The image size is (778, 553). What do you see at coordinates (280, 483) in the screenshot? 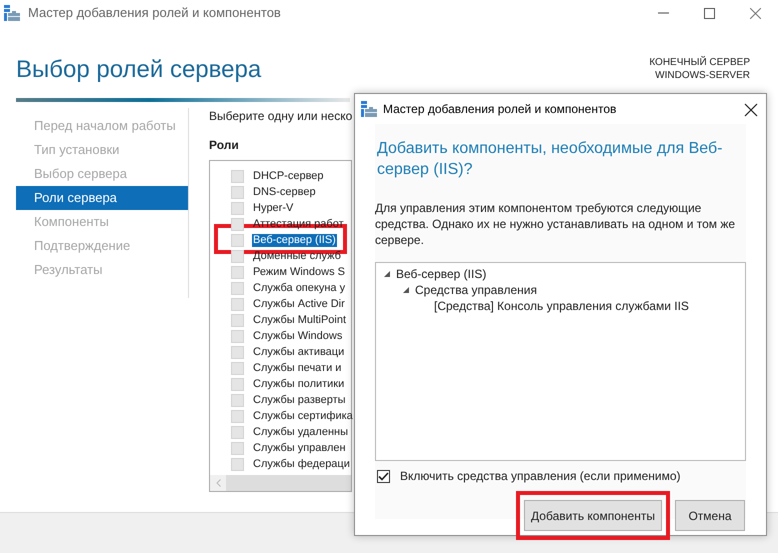
I see `scrollbar` at bounding box center [280, 483].